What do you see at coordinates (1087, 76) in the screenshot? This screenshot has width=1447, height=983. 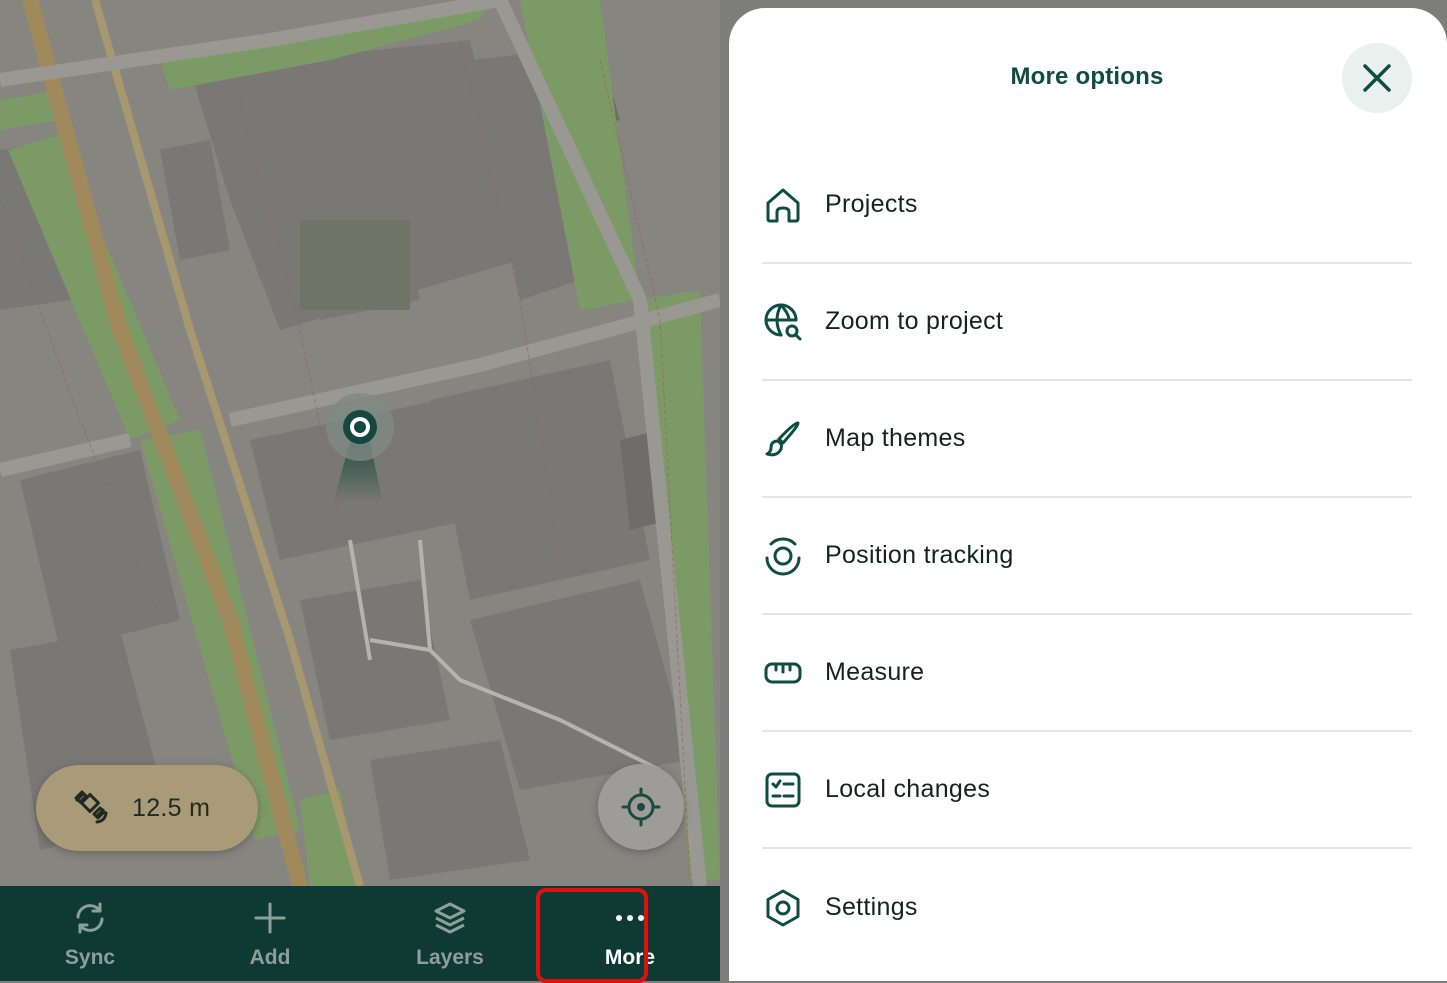 I see `drawer-title: More options` at bounding box center [1087, 76].